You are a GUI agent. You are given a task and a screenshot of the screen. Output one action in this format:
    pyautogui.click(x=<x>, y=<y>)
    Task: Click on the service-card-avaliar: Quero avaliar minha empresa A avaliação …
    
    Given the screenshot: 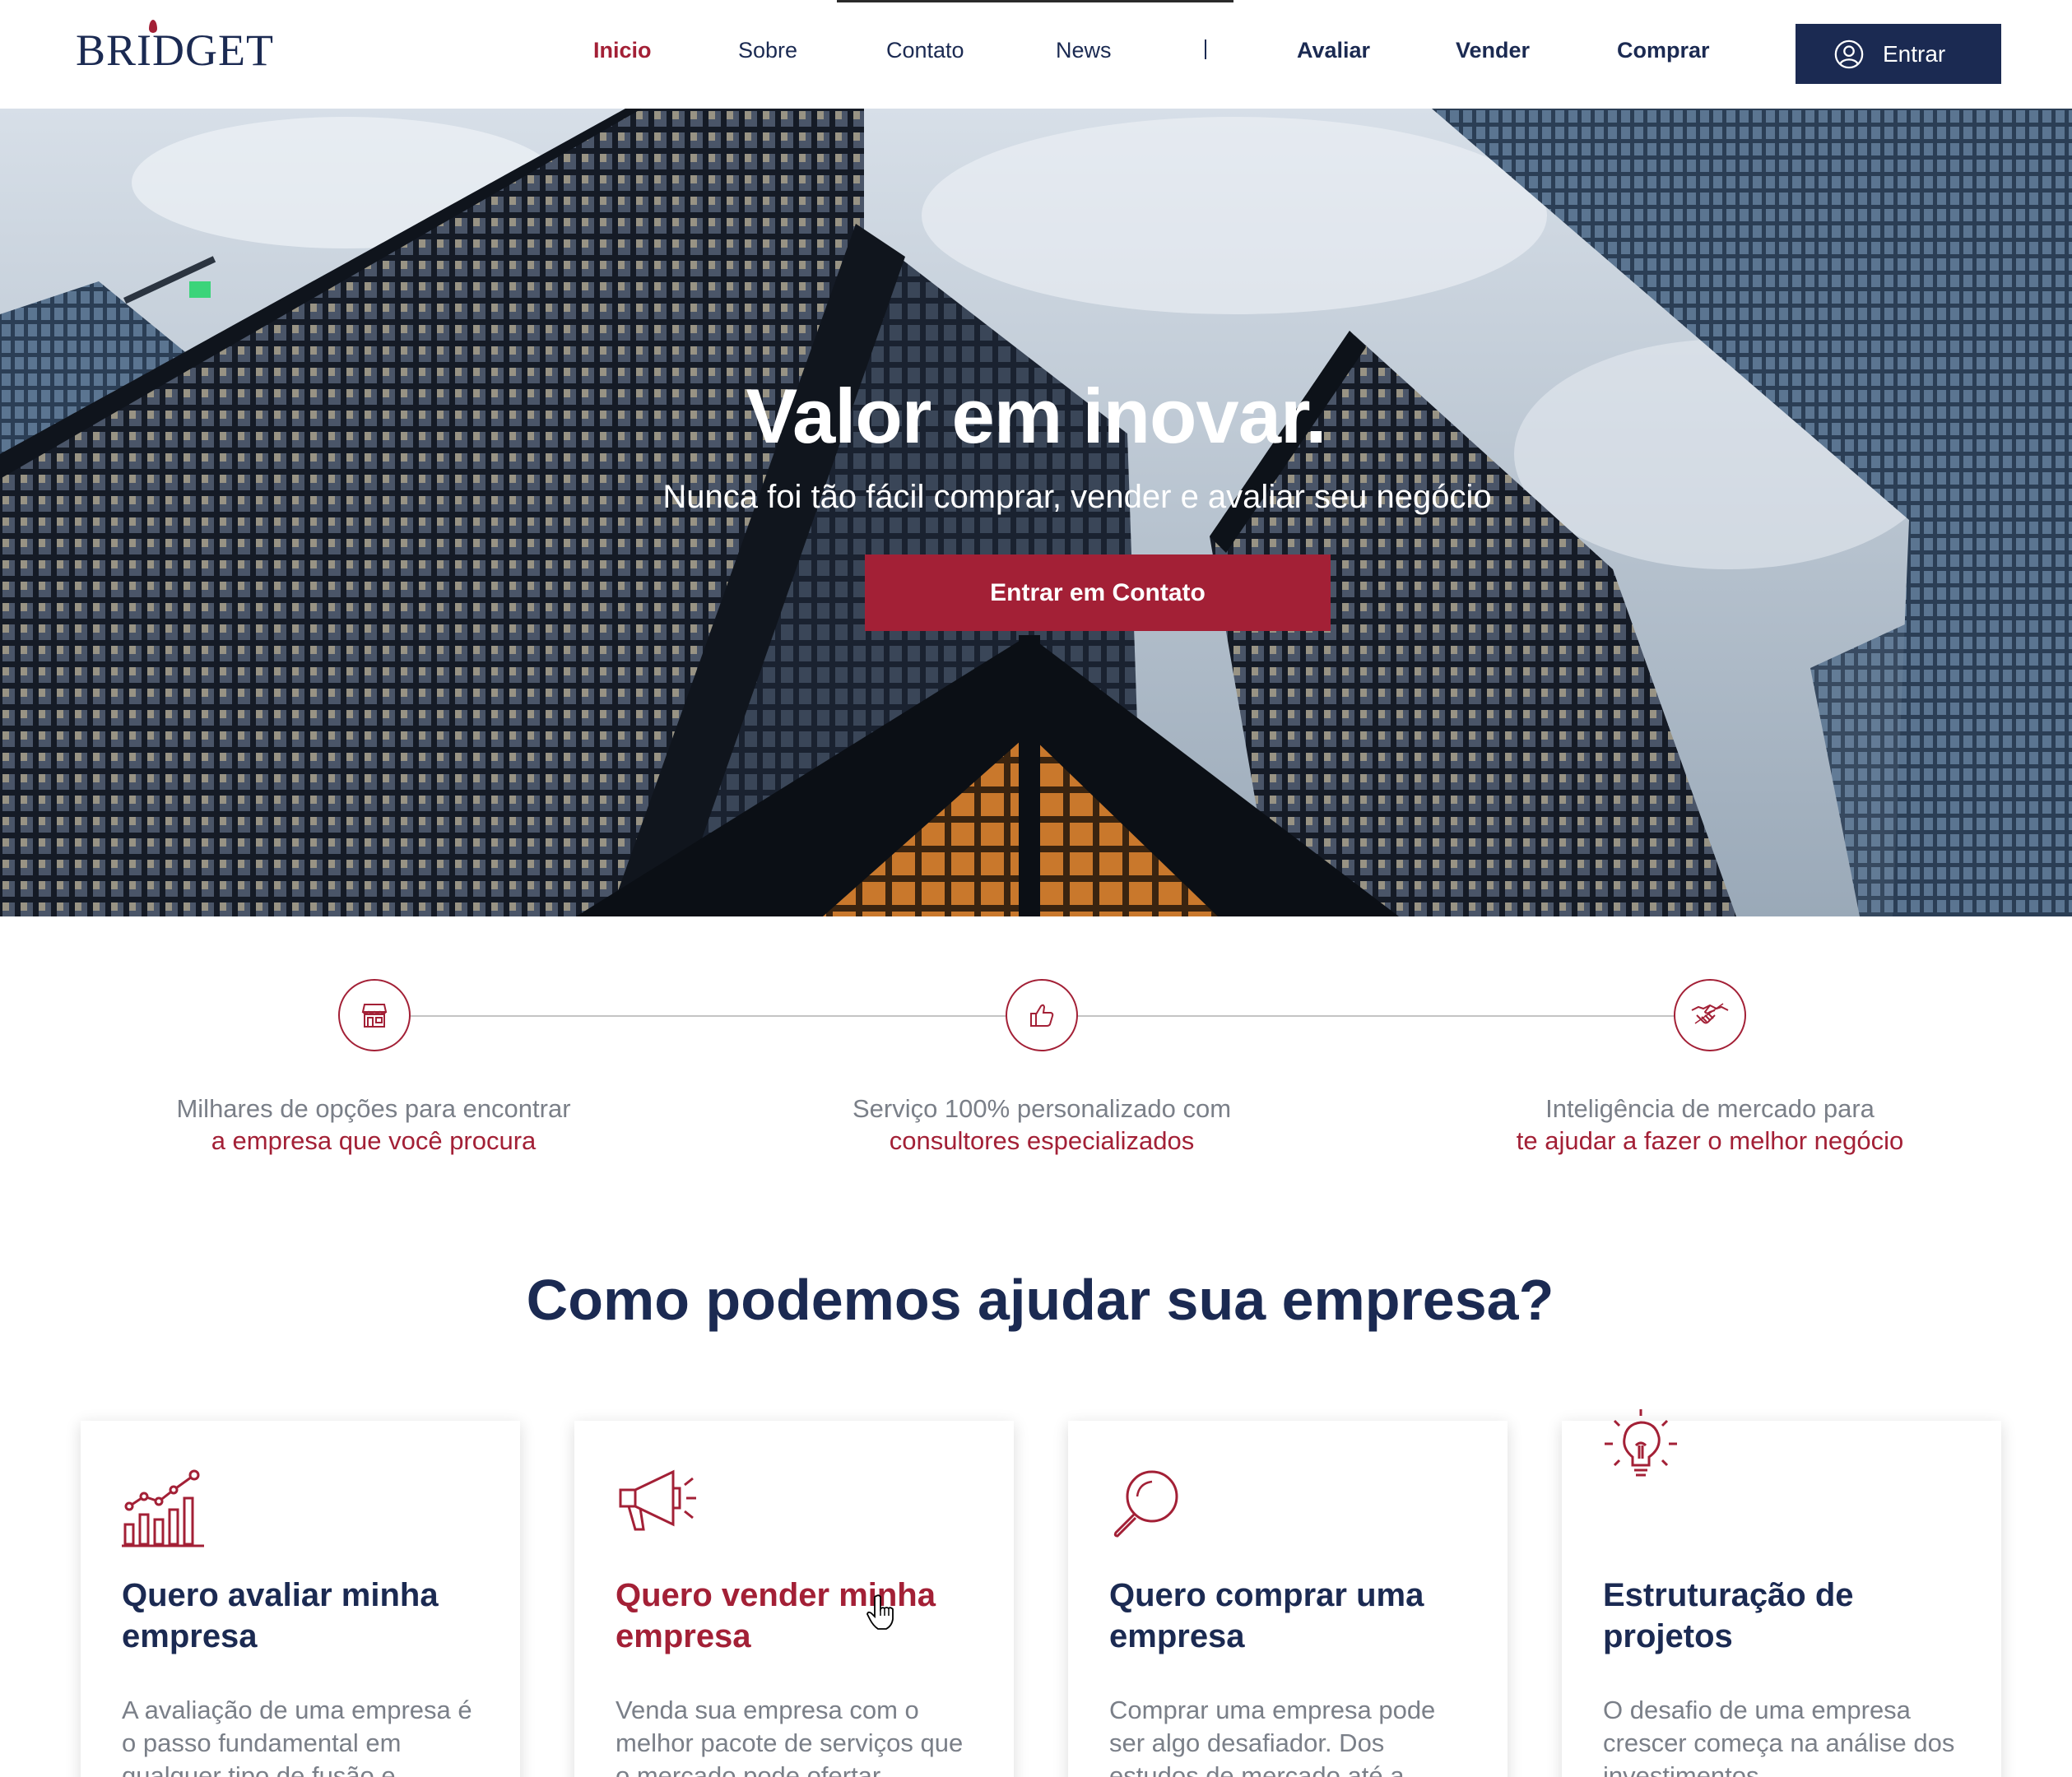 What is the action you would take?
    pyautogui.click(x=300, y=1599)
    